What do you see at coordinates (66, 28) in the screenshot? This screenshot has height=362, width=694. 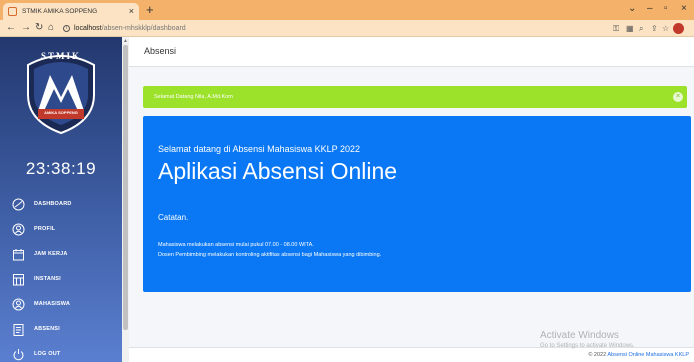 I see `info-icon: i` at bounding box center [66, 28].